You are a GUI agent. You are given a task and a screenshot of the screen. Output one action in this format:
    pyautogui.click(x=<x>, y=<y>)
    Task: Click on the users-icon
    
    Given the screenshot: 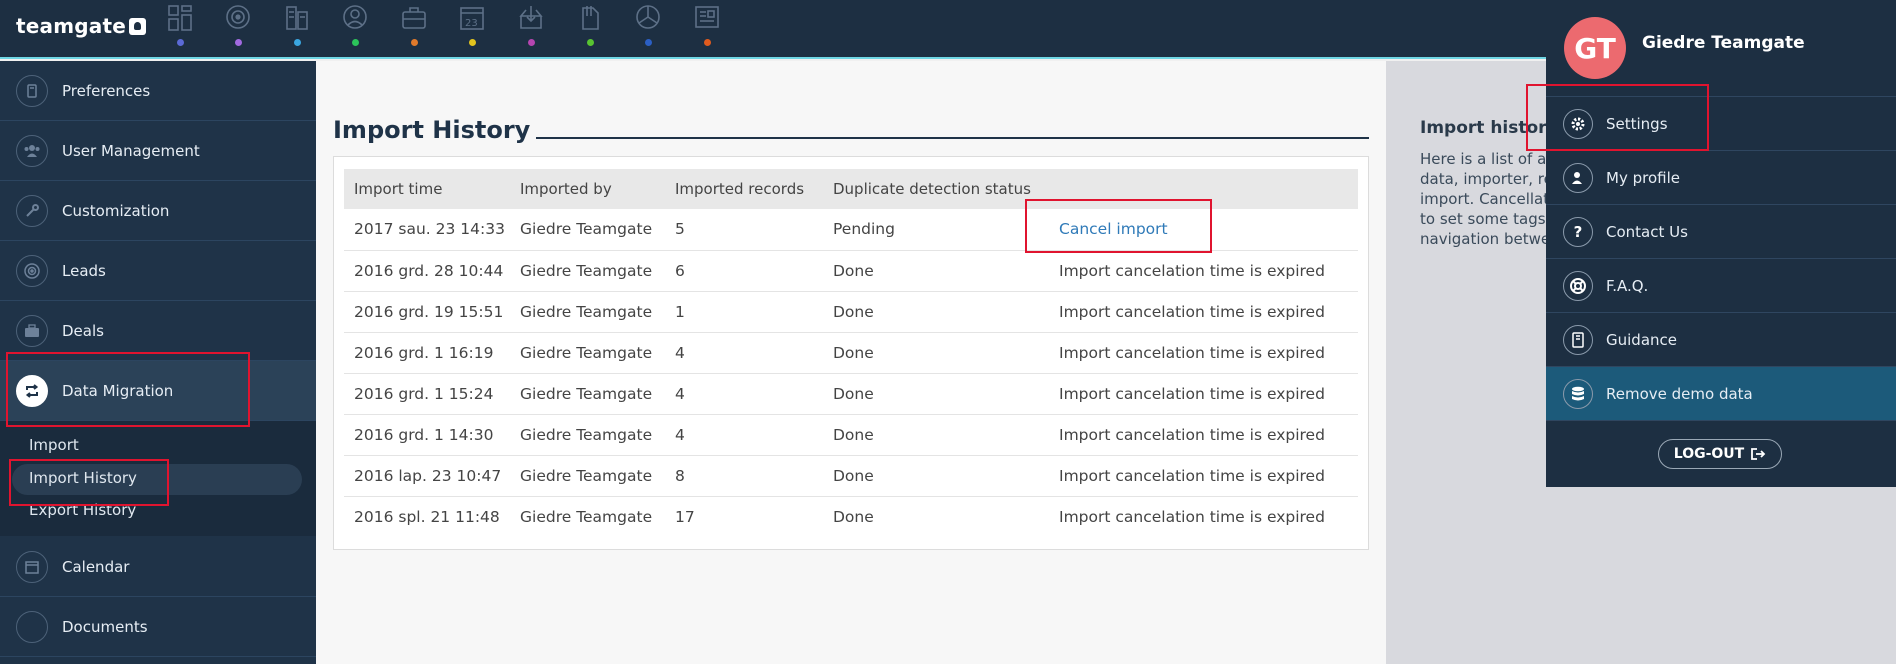 What is the action you would take?
    pyautogui.click(x=32, y=150)
    